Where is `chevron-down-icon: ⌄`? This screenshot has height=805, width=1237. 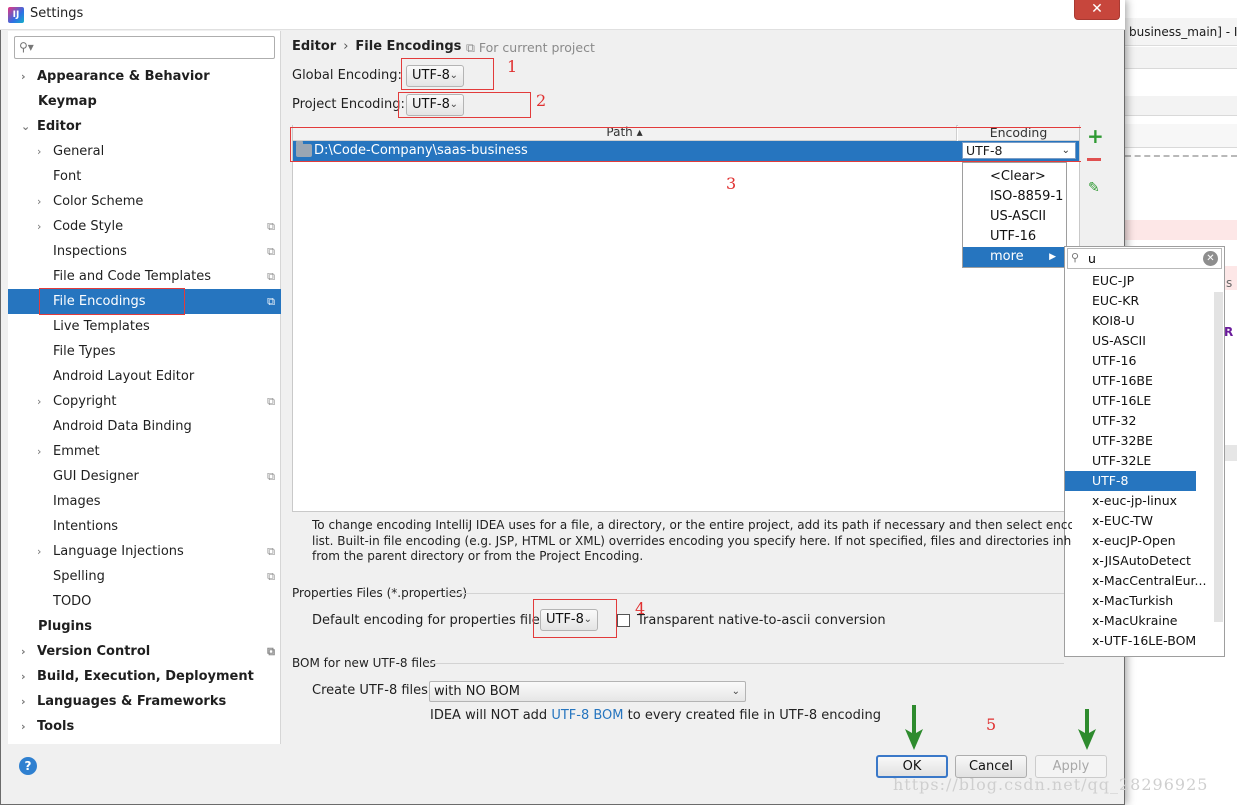 chevron-down-icon: ⌄ is located at coordinates (735, 691).